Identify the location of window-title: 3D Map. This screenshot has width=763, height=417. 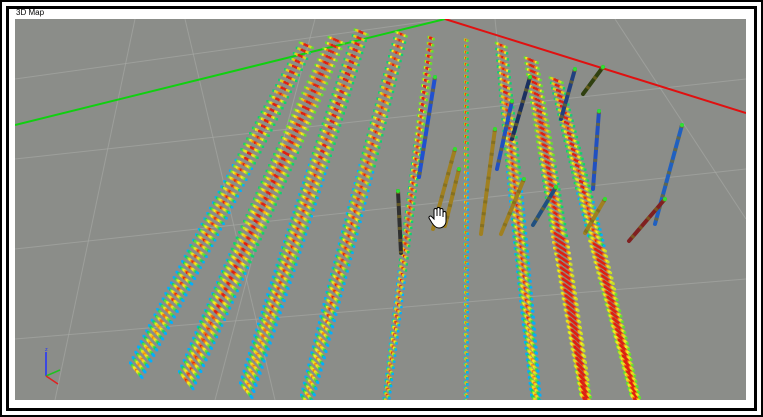
(30, 12).